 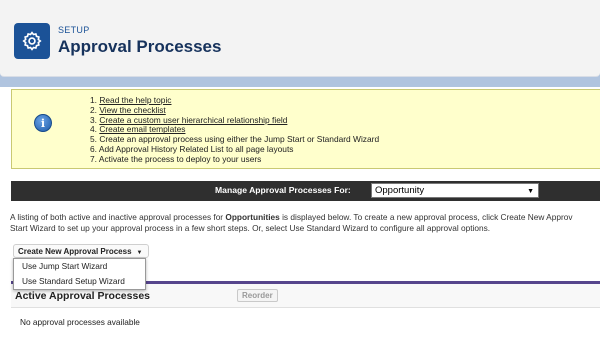 What do you see at coordinates (142, 129) in the screenshot?
I see `email-templates-link: Create email templates` at bounding box center [142, 129].